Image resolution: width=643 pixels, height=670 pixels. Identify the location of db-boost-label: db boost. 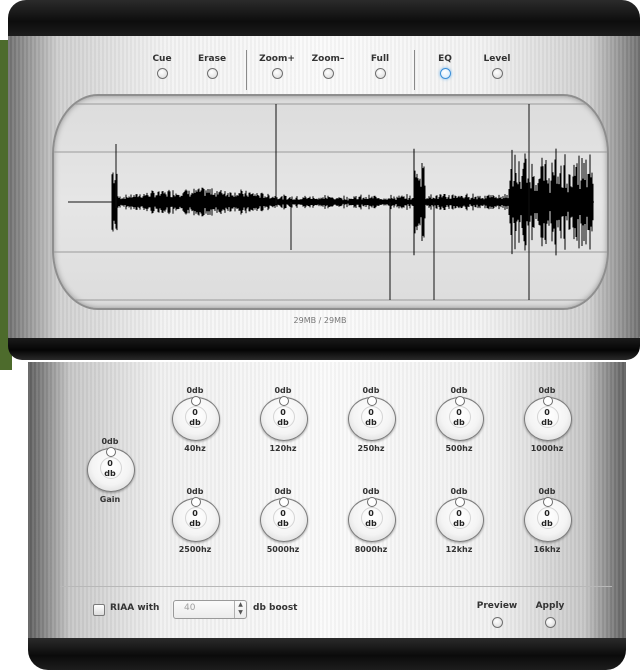
(275, 608).